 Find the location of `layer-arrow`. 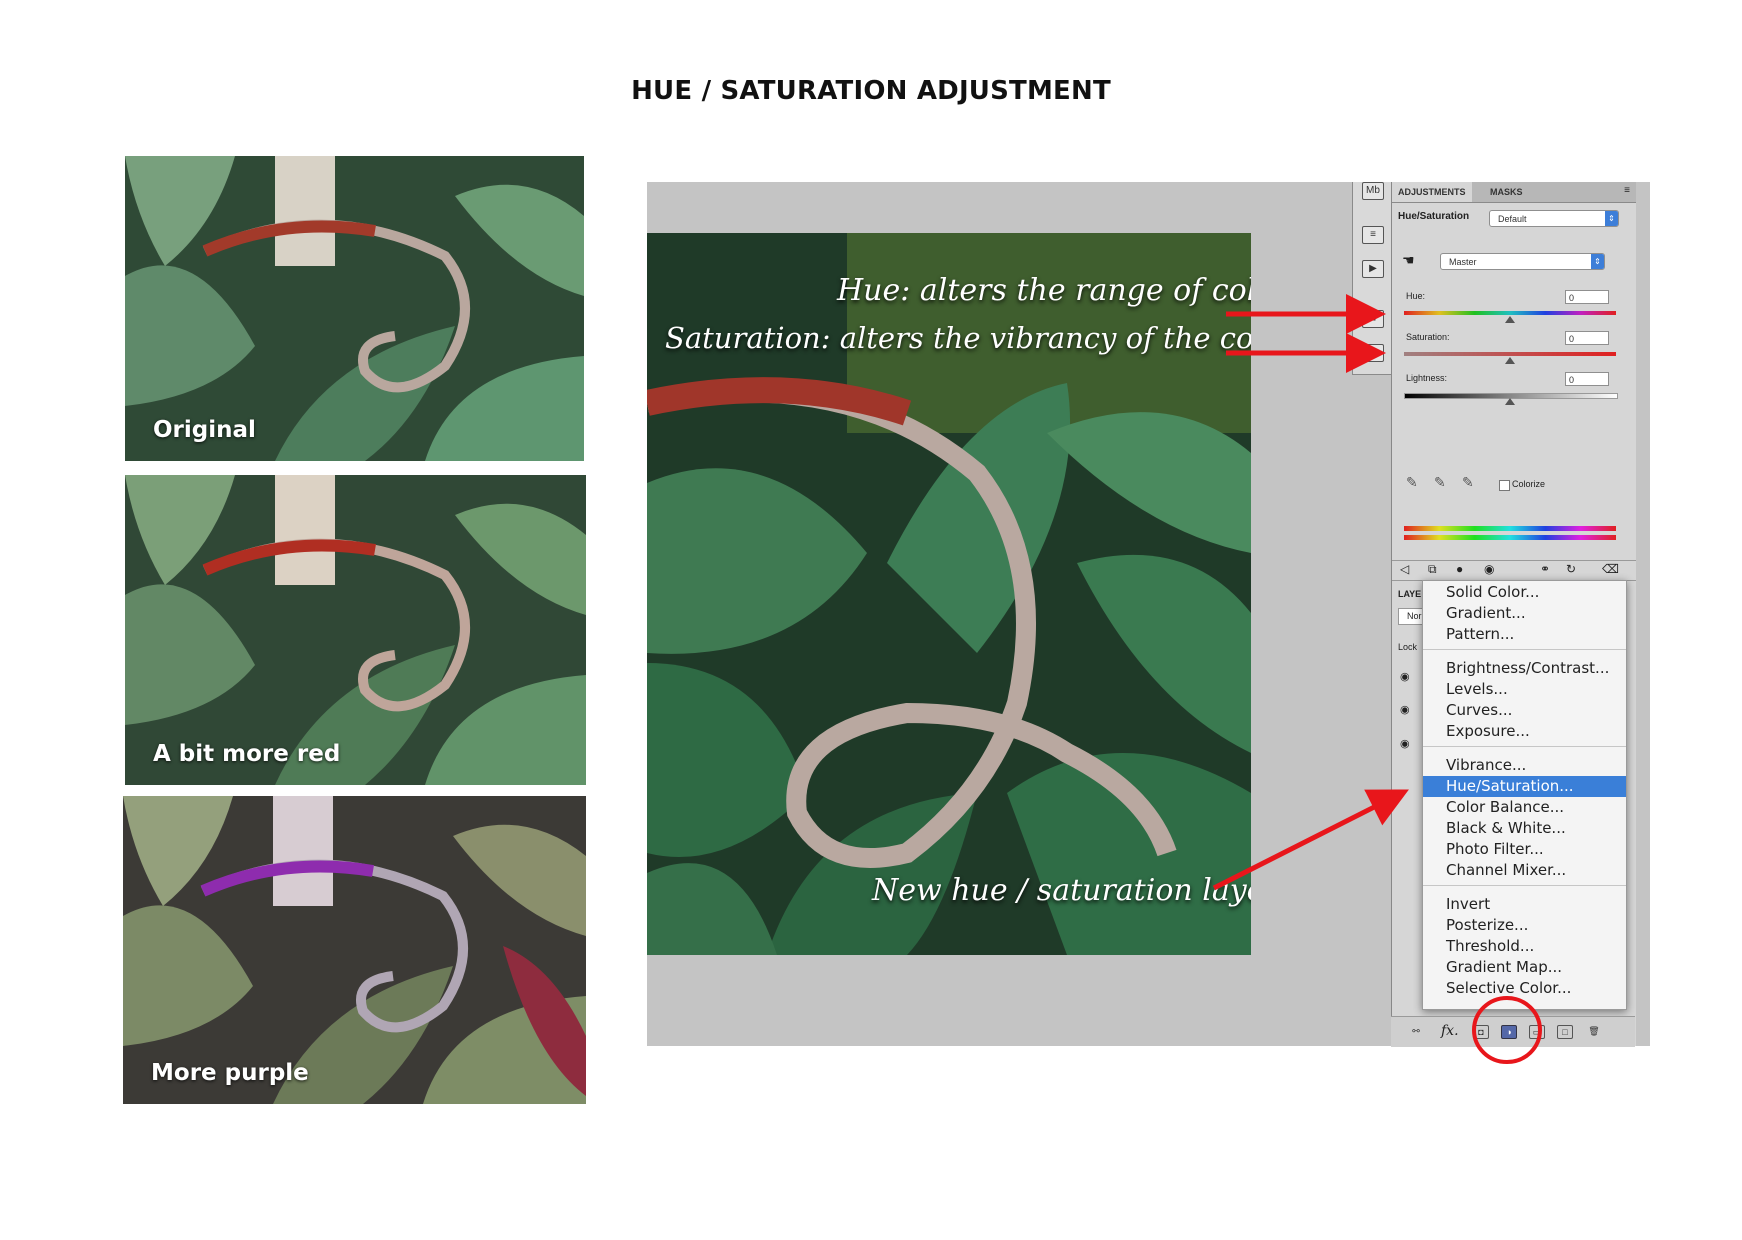

layer-arrow is located at coordinates (1310, 840).